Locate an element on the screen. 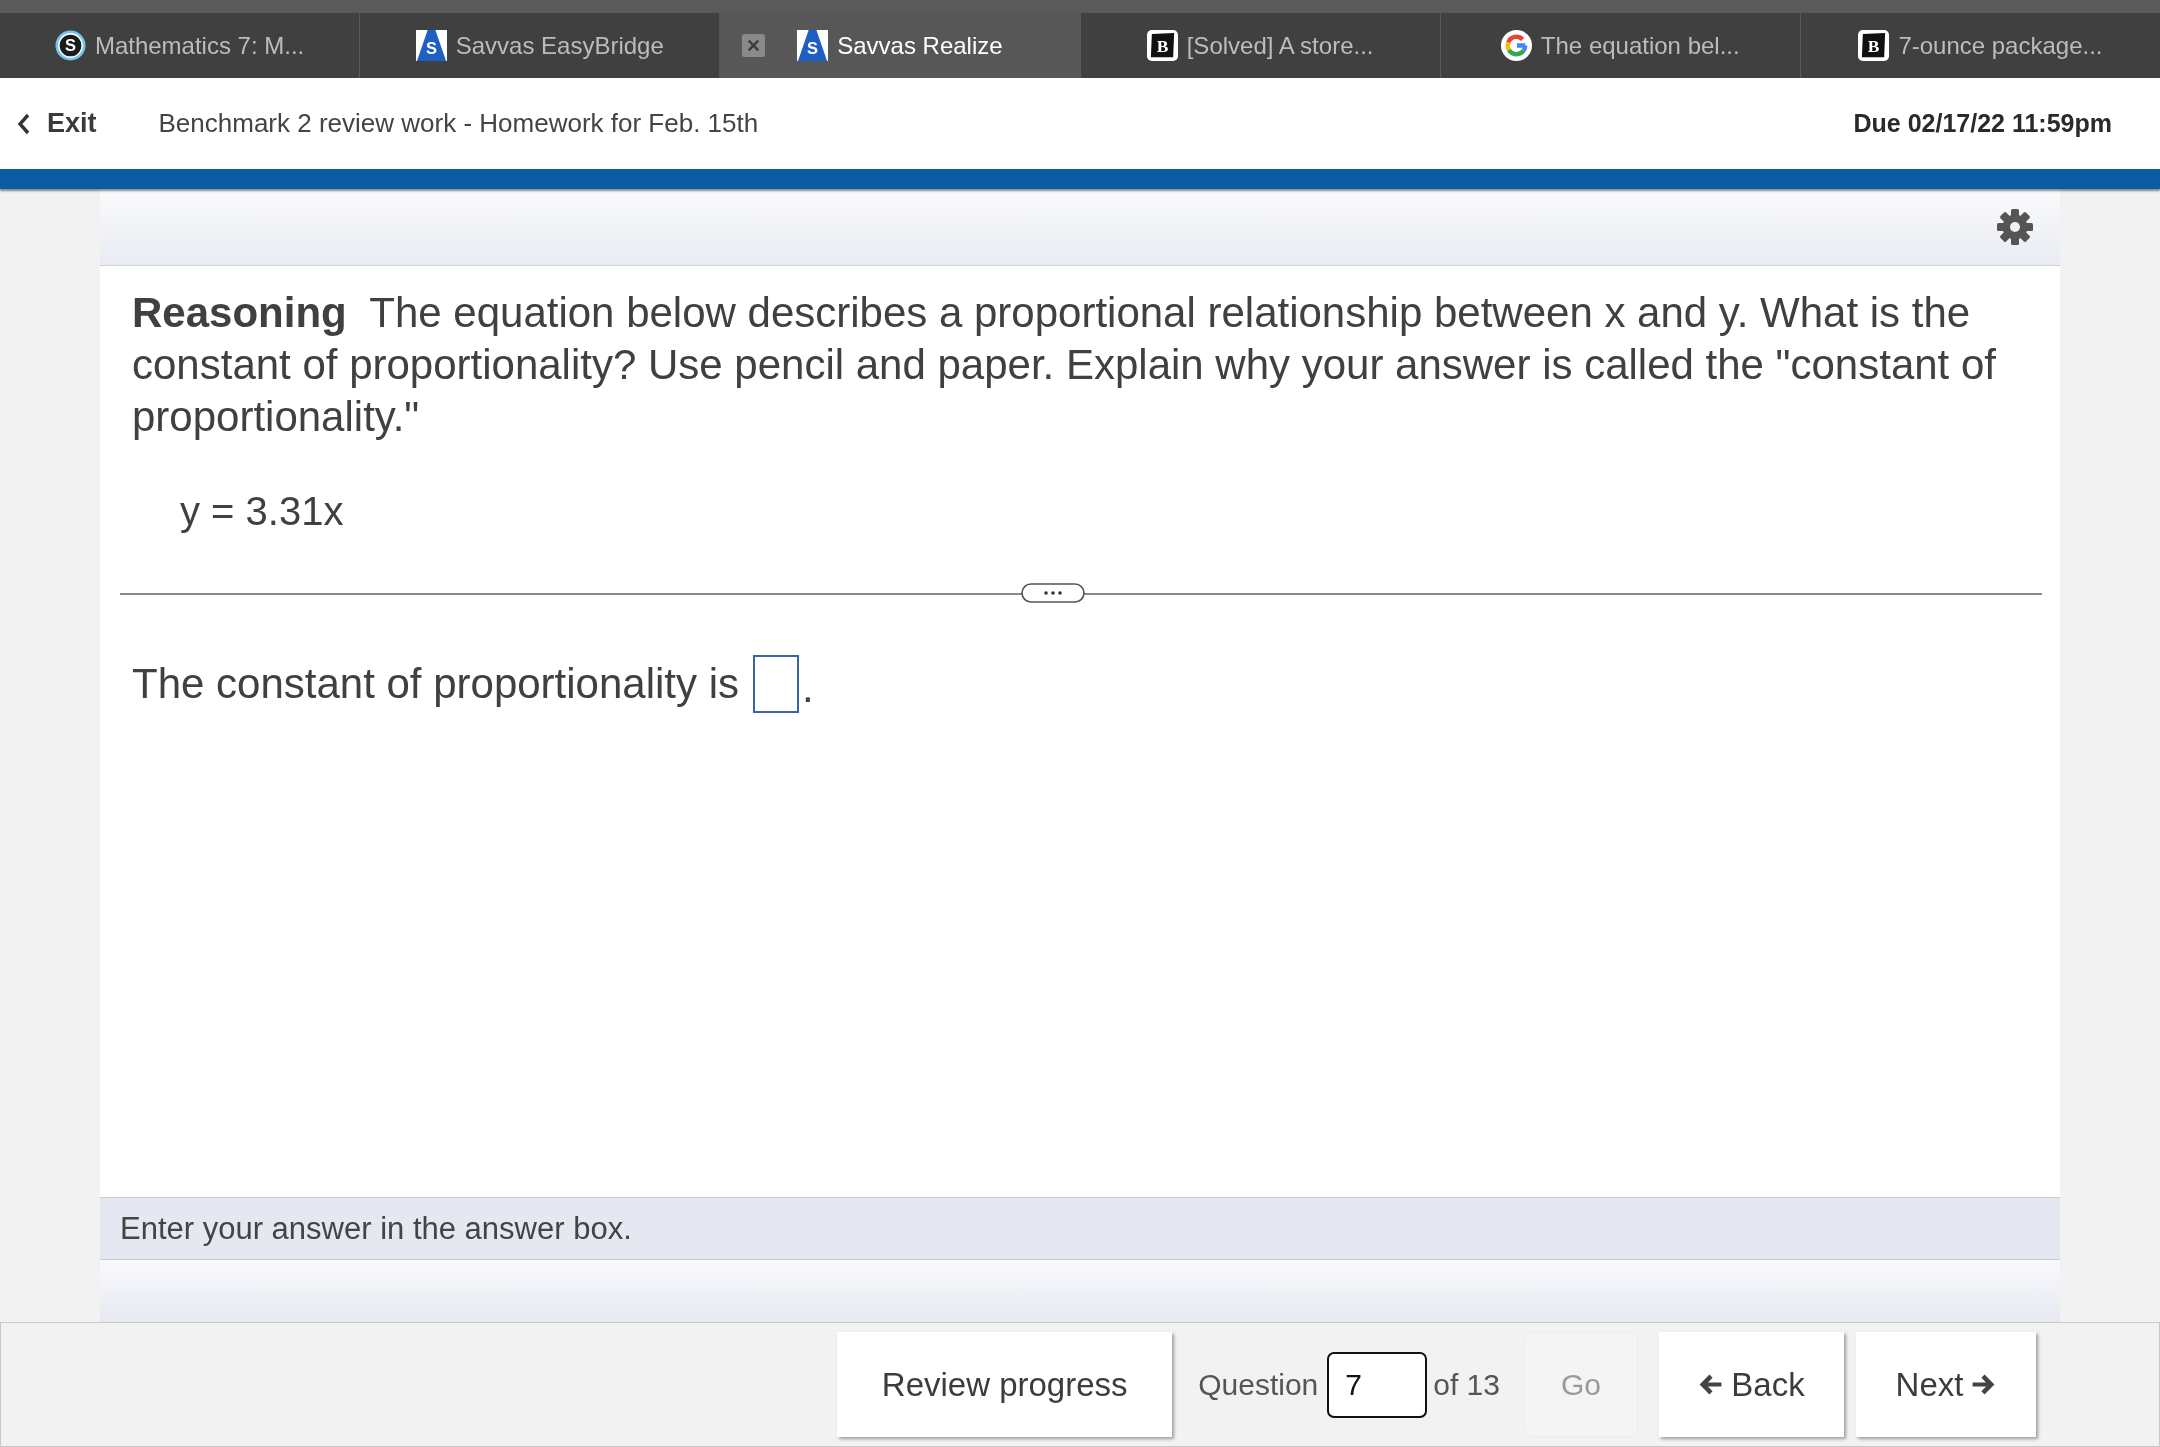  g-logo-icon is located at coordinates (1516, 45).